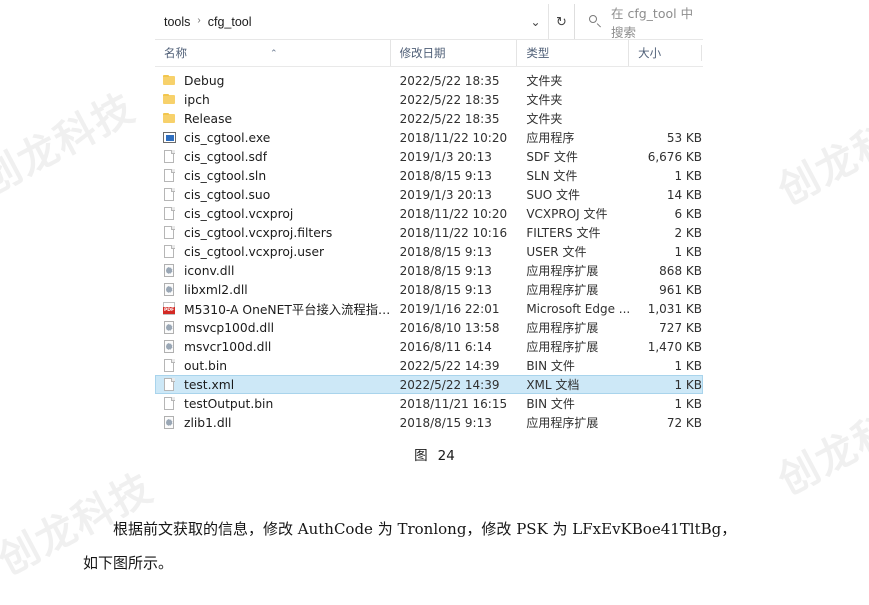  What do you see at coordinates (228, 346) in the screenshot?
I see `file-name-label: msvcr100d.dll` at bounding box center [228, 346].